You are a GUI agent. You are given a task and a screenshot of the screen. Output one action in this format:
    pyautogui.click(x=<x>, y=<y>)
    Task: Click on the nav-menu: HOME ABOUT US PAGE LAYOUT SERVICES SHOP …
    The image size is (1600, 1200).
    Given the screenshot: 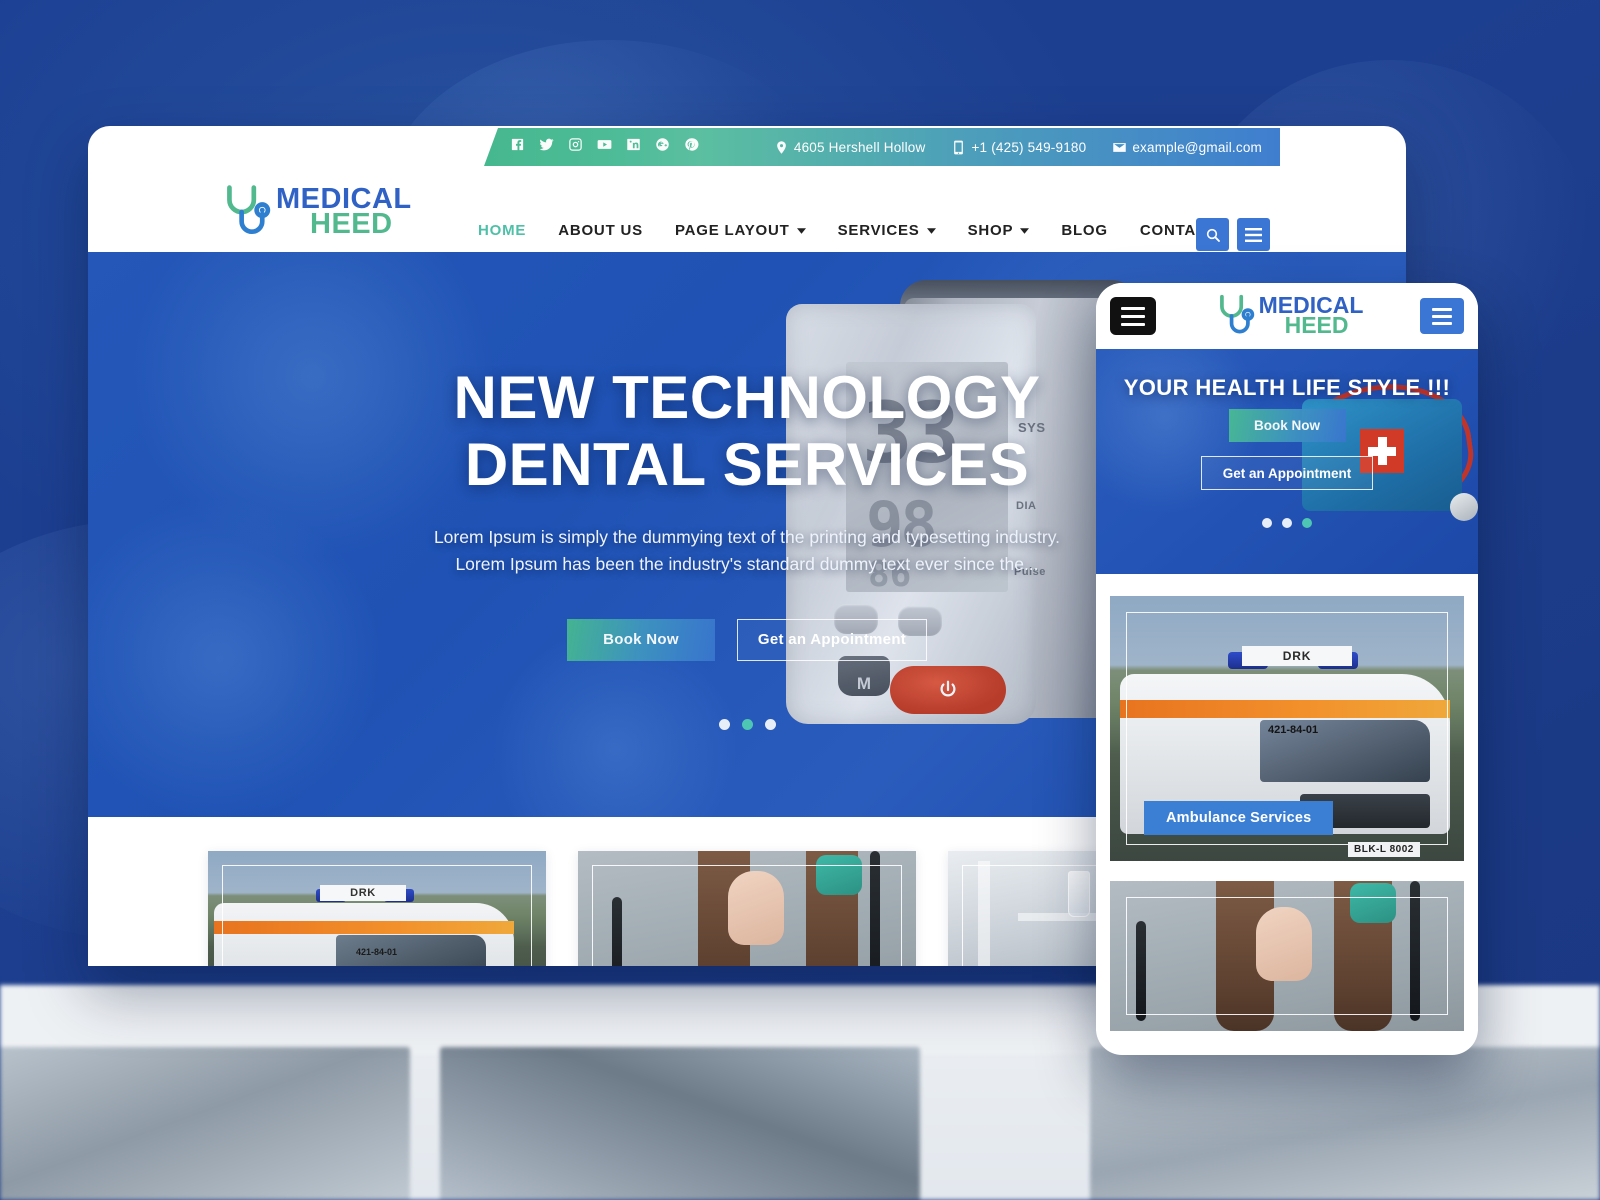 What is the action you would take?
    pyautogui.click(x=848, y=230)
    